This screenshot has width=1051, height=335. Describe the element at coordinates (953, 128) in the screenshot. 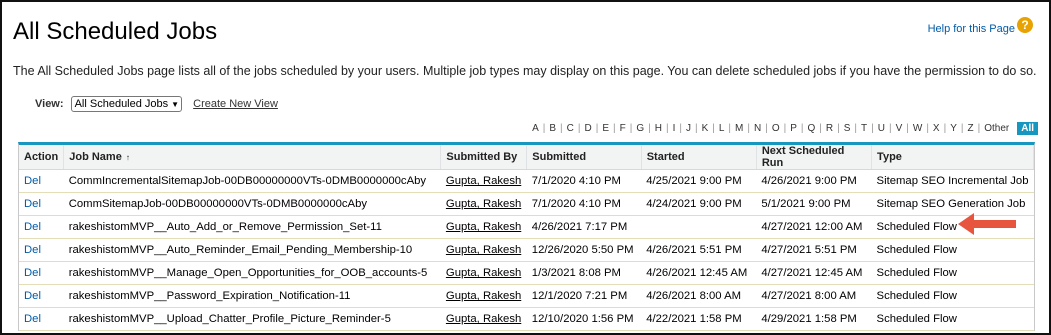

I see `alpha-filter-y: Y` at that location.